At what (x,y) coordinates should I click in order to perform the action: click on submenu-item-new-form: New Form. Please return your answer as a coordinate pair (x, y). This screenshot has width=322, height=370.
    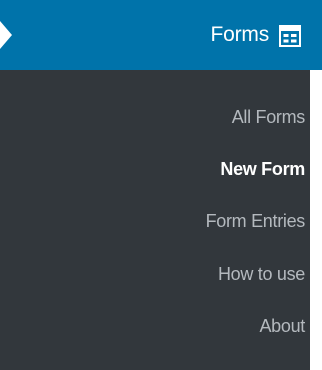
    Looking at the image, I should click on (262, 169).